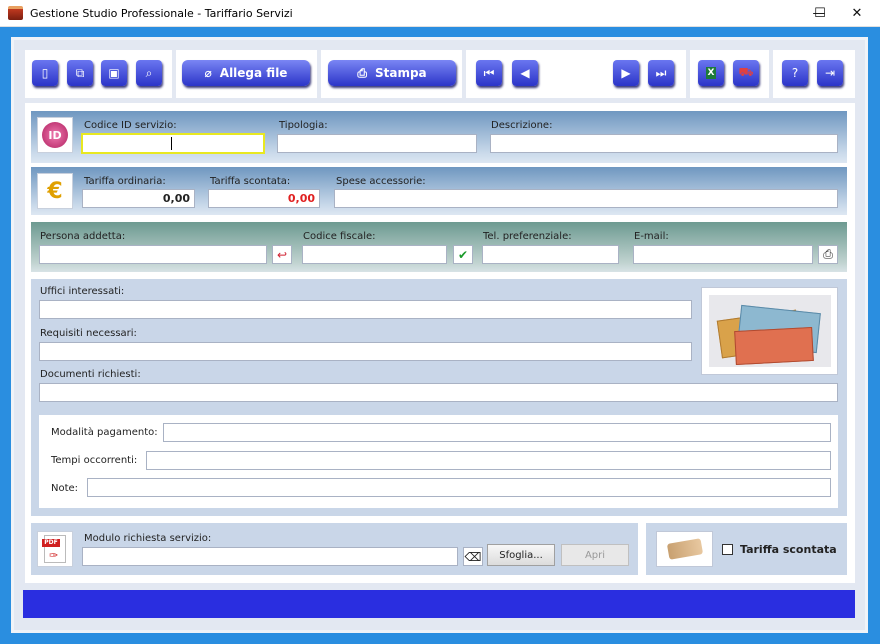 The image size is (880, 644). I want to click on app-icon, so click(15, 13).